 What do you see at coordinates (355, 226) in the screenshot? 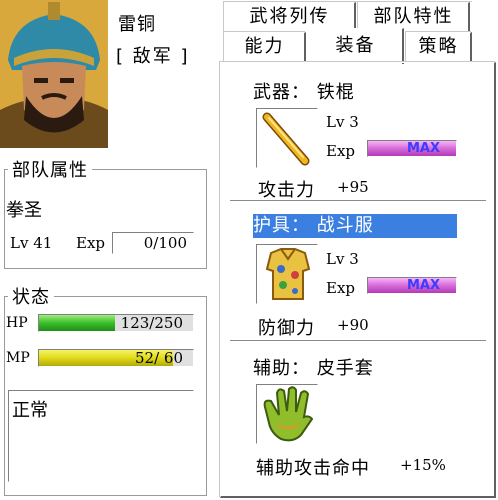
I see `armor-header: 护具： 战斗服` at bounding box center [355, 226].